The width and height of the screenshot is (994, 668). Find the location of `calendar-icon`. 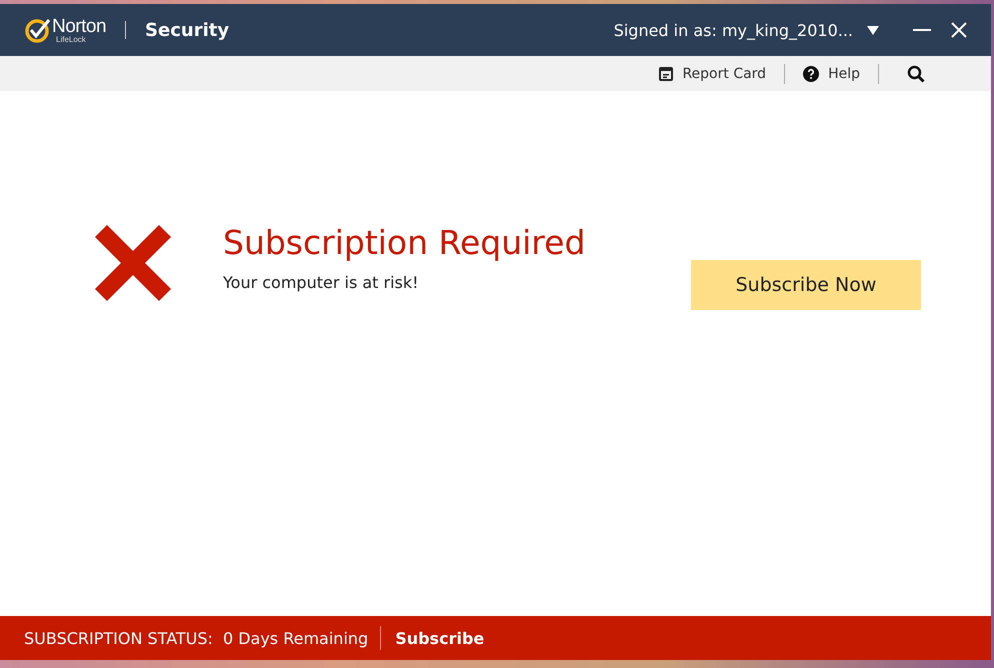

calendar-icon is located at coordinates (666, 73).